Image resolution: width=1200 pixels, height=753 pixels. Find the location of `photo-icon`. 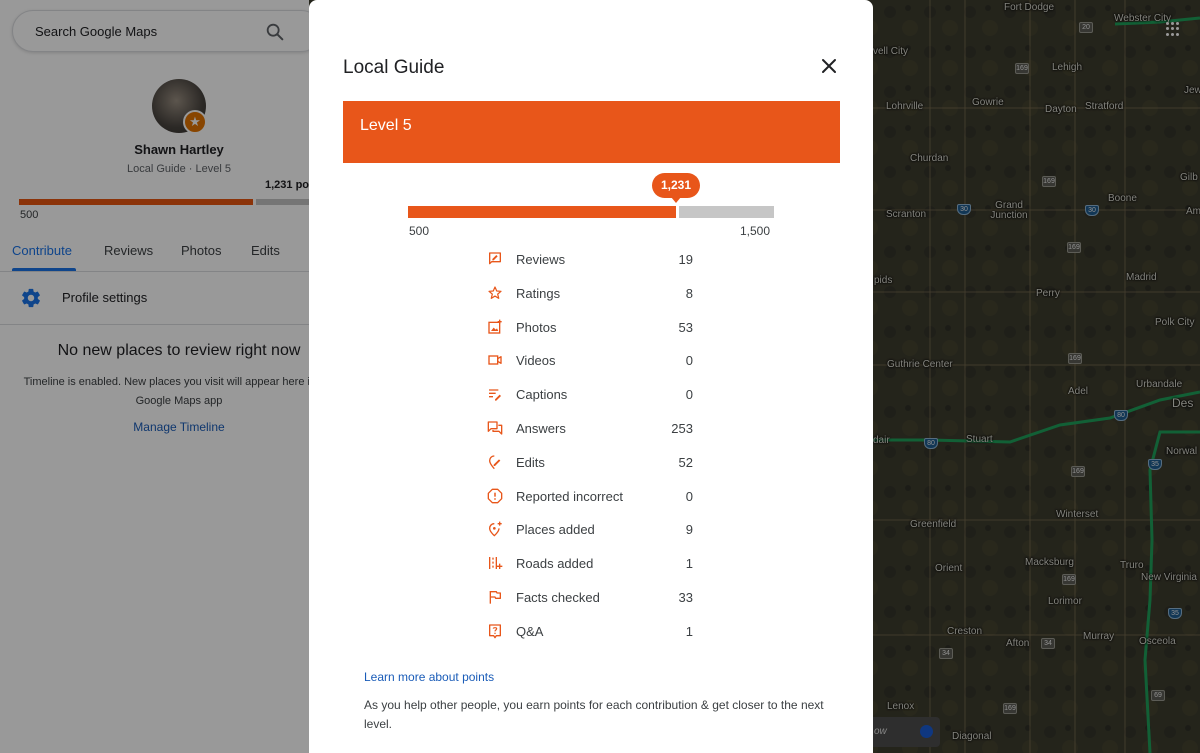

photo-icon is located at coordinates (495, 326).